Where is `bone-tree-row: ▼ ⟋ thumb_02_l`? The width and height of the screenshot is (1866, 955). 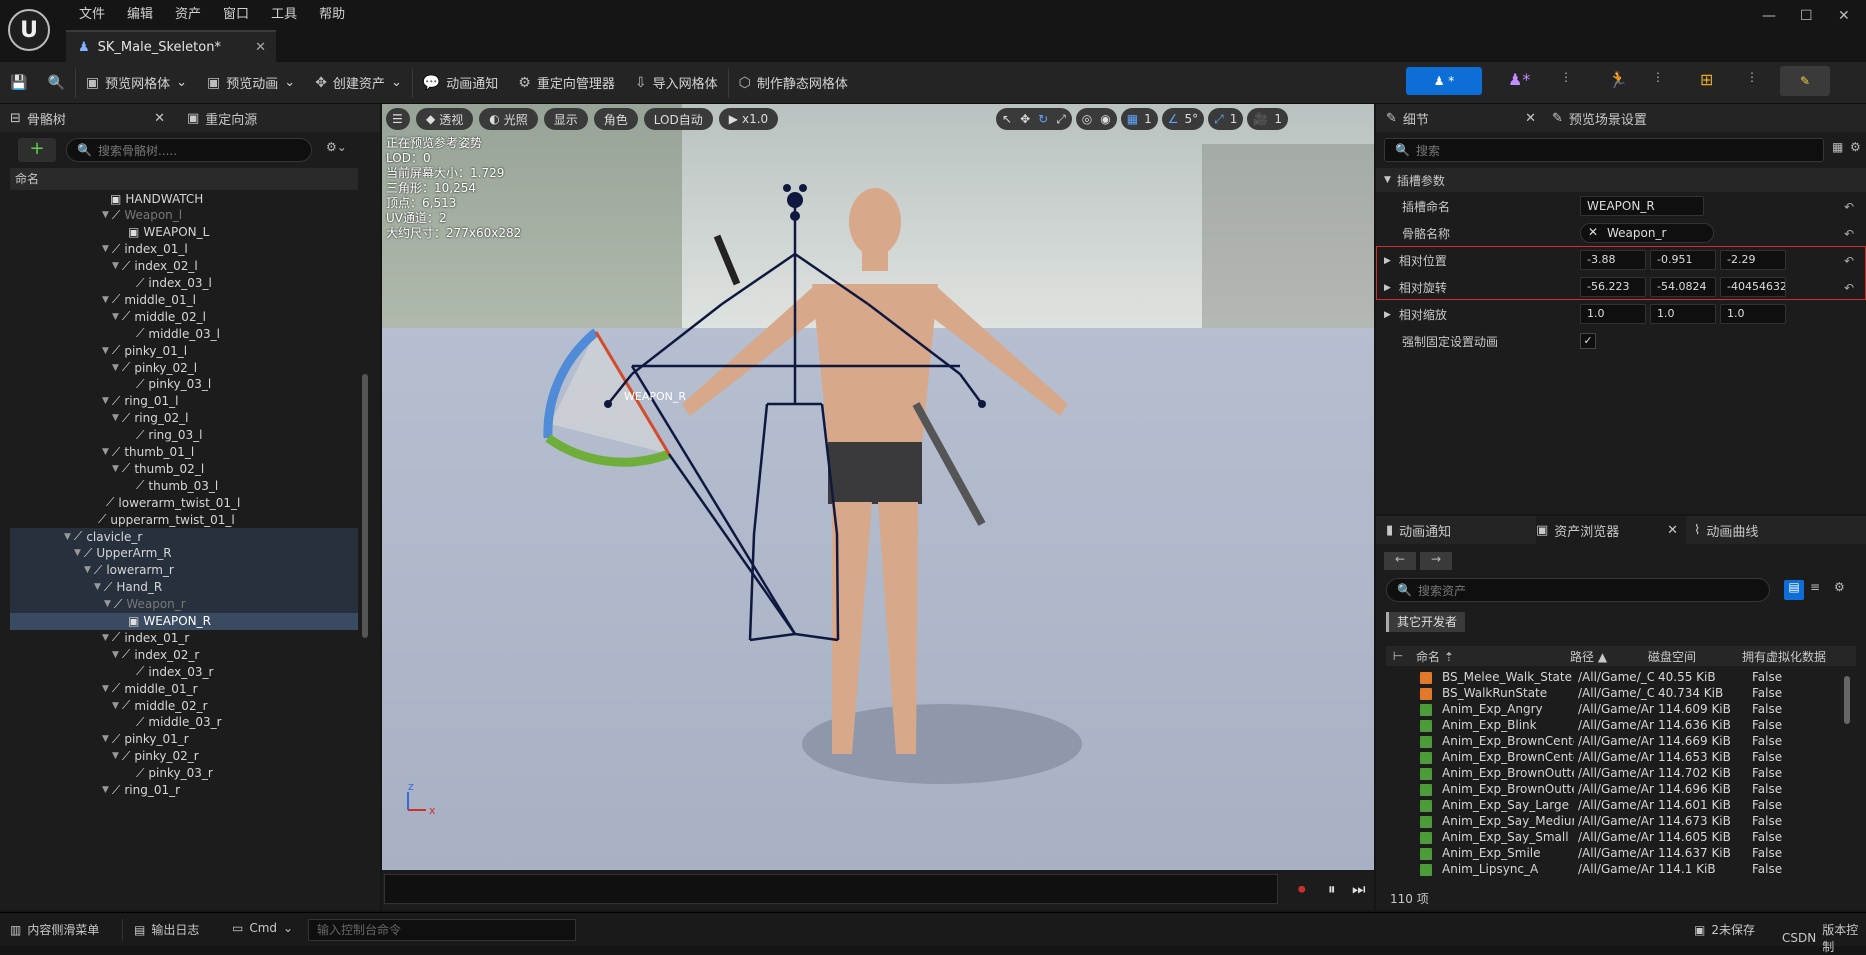 bone-tree-row: ▼ ⟋ thumb_02_l is located at coordinates (184, 468).